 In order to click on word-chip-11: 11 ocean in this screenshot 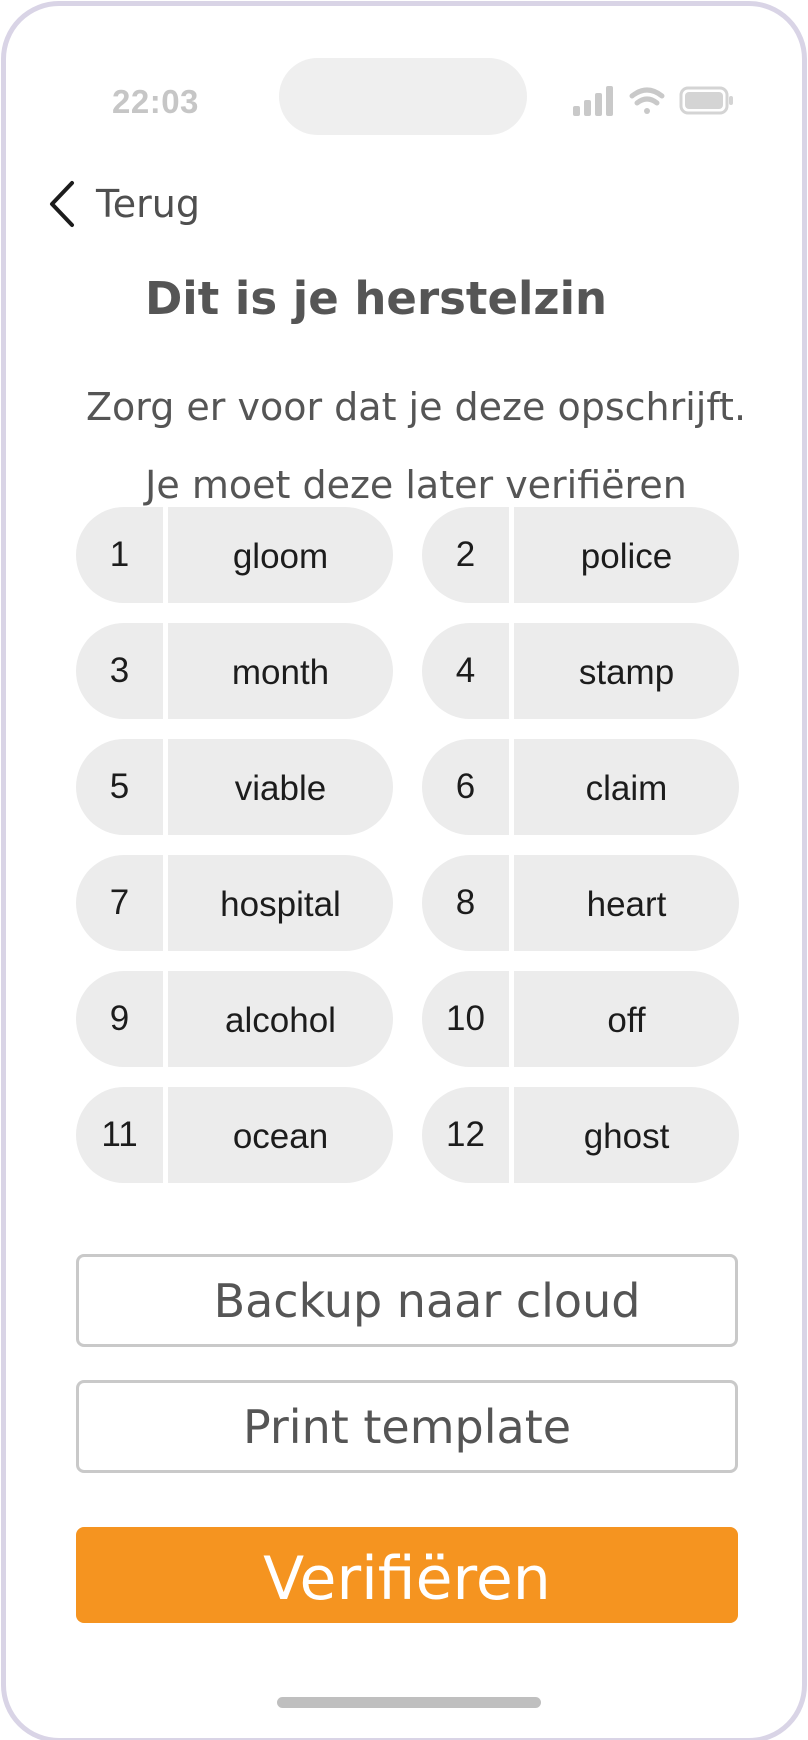, I will do `click(234, 1135)`.